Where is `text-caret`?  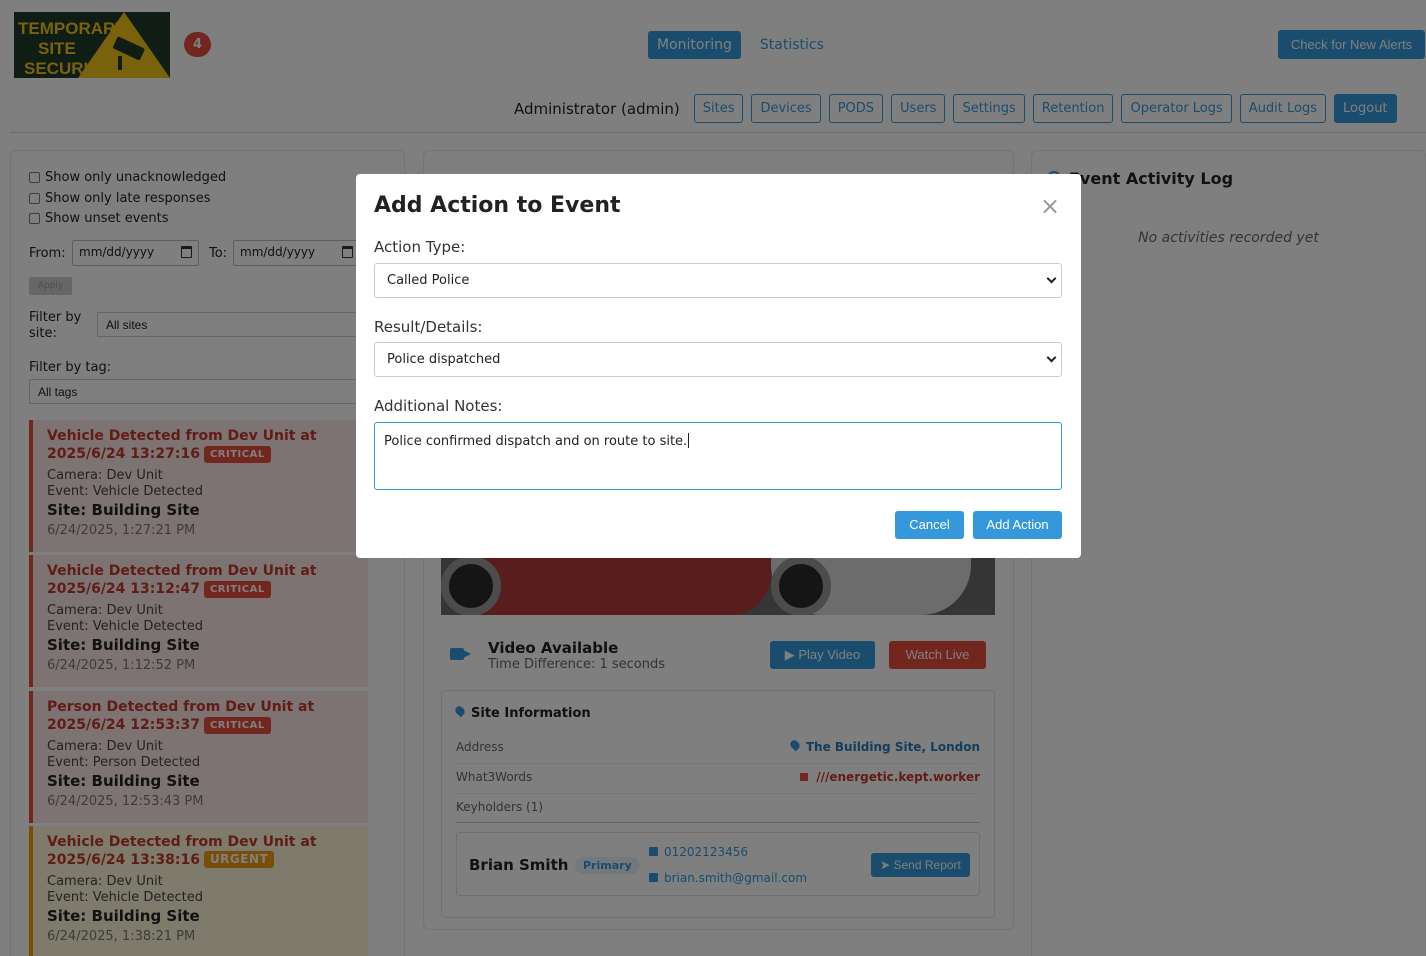
text-caret is located at coordinates (689, 440).